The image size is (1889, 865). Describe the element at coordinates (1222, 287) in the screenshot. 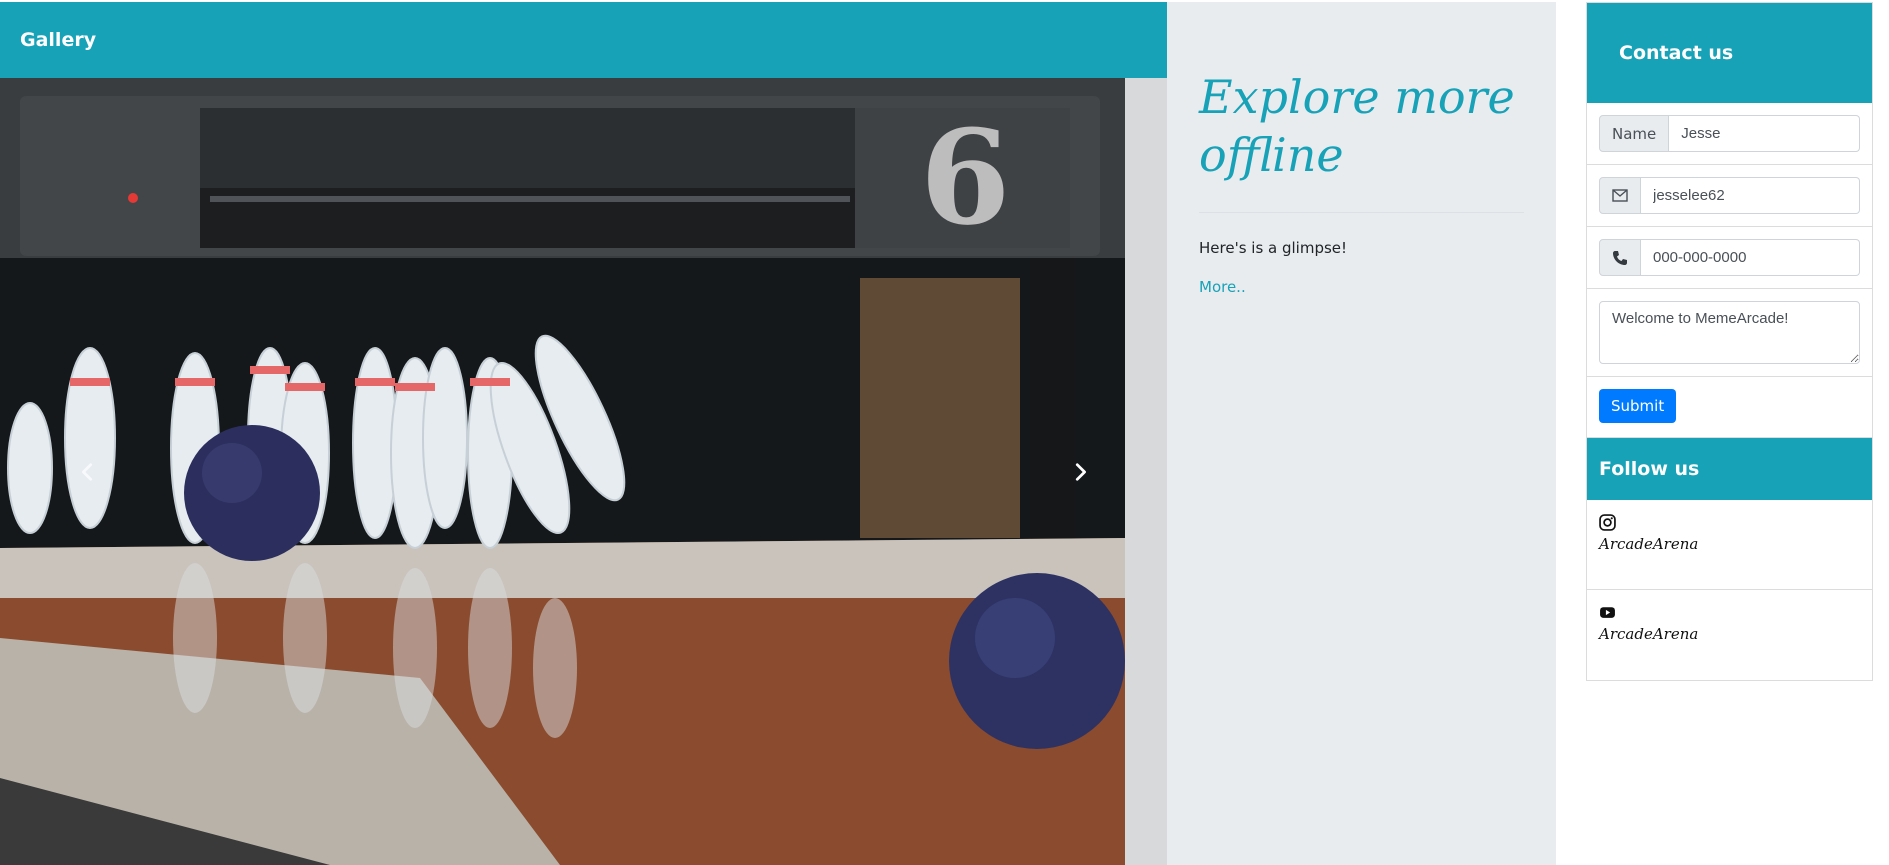

I see `more-link: More..` at that location.